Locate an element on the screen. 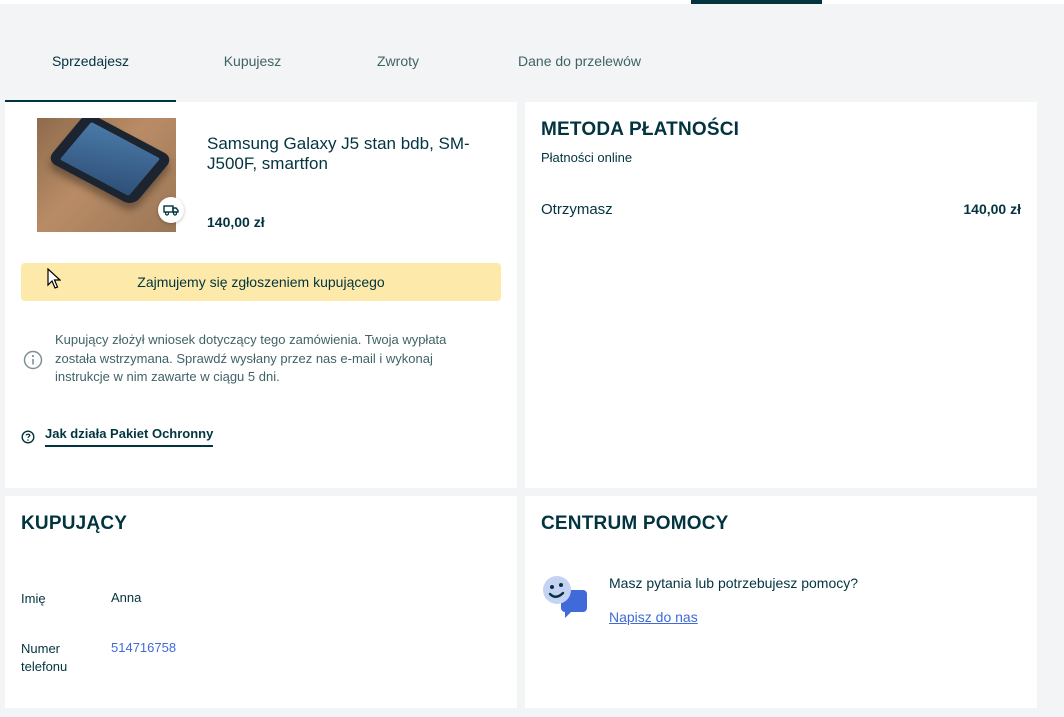 Image resolution: width=1064 pixels, height=717 pixels. phone-number-link: 514716758 is located at coordinates (143, 647).